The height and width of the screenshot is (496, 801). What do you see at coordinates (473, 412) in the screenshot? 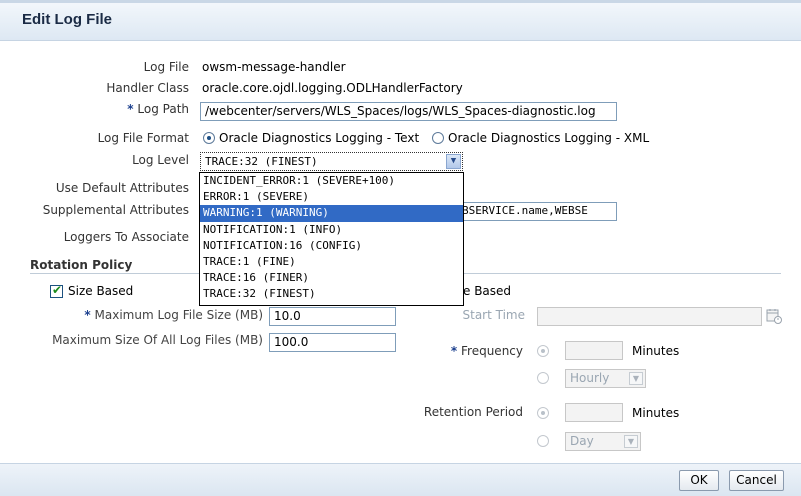
I see `retention-period-label: Retention Period` at bounding box center [473, 412].